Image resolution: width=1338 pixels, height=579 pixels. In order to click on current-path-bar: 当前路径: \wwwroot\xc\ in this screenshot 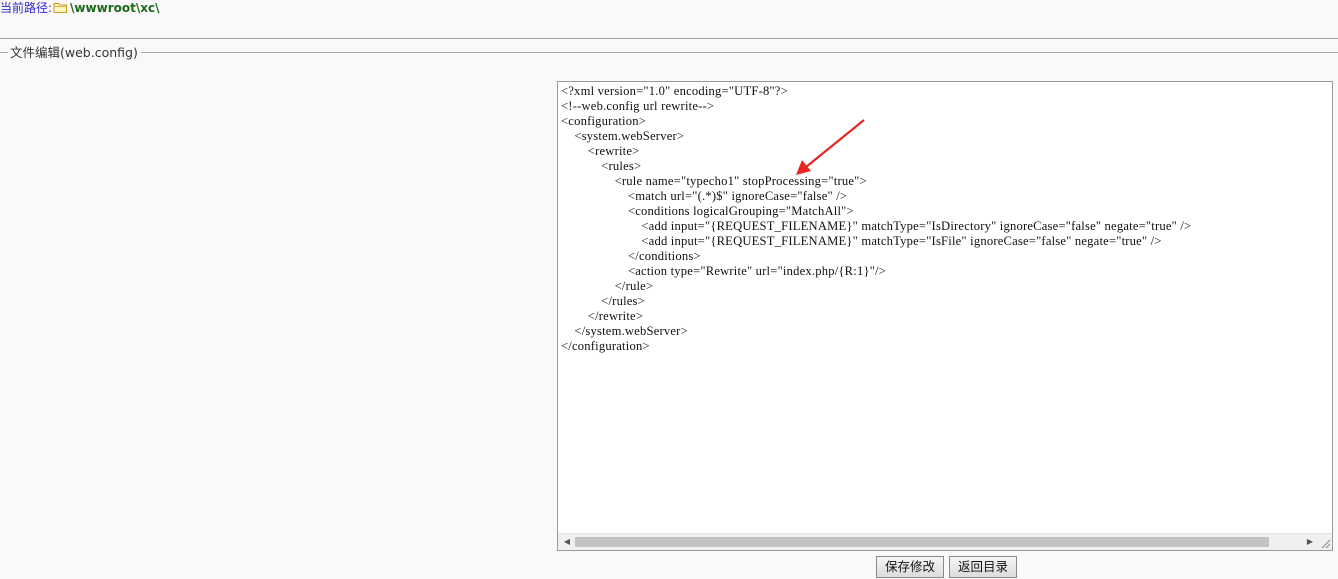, I will do `click(79, 9)`.